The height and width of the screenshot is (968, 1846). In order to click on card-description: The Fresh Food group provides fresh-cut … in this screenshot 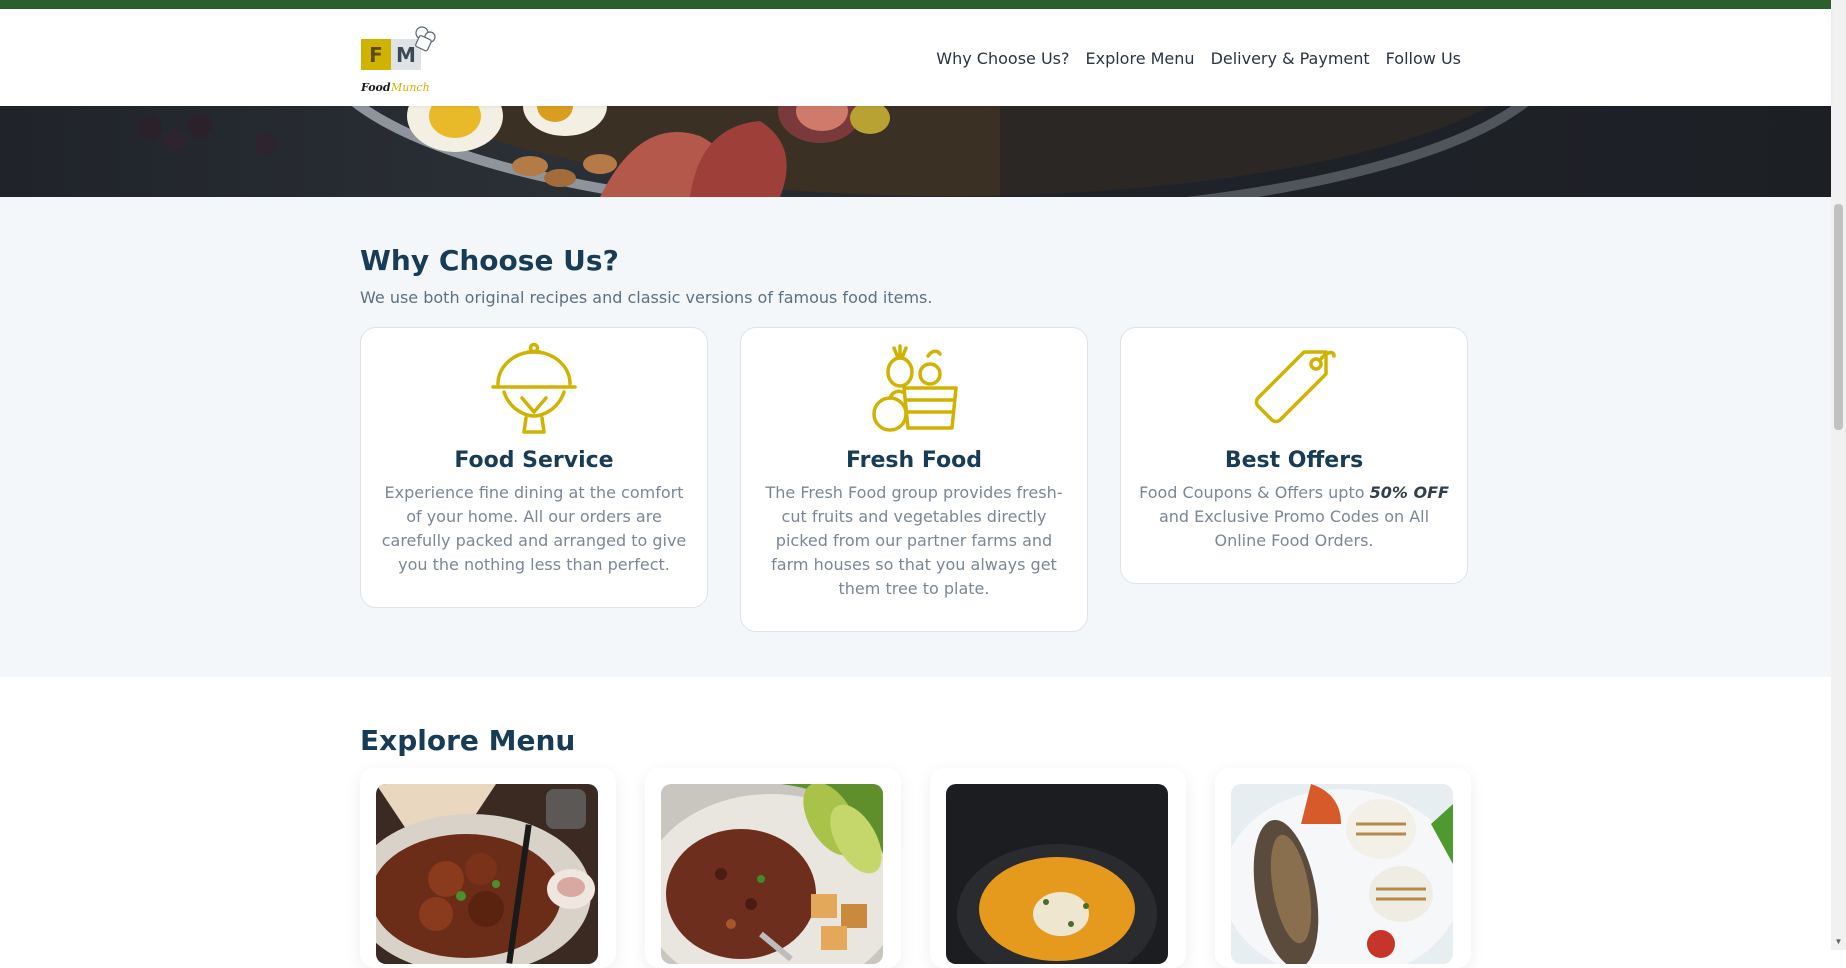, I will do `click(914, 540)`.